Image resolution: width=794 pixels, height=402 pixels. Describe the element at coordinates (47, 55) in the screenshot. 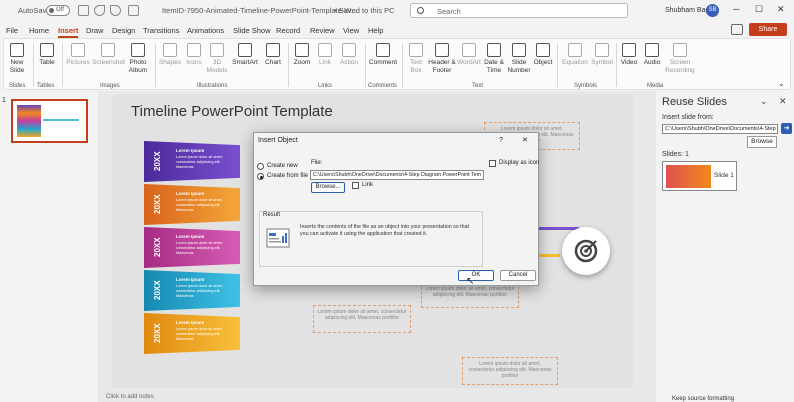

I see `table-button: Table` at that location.